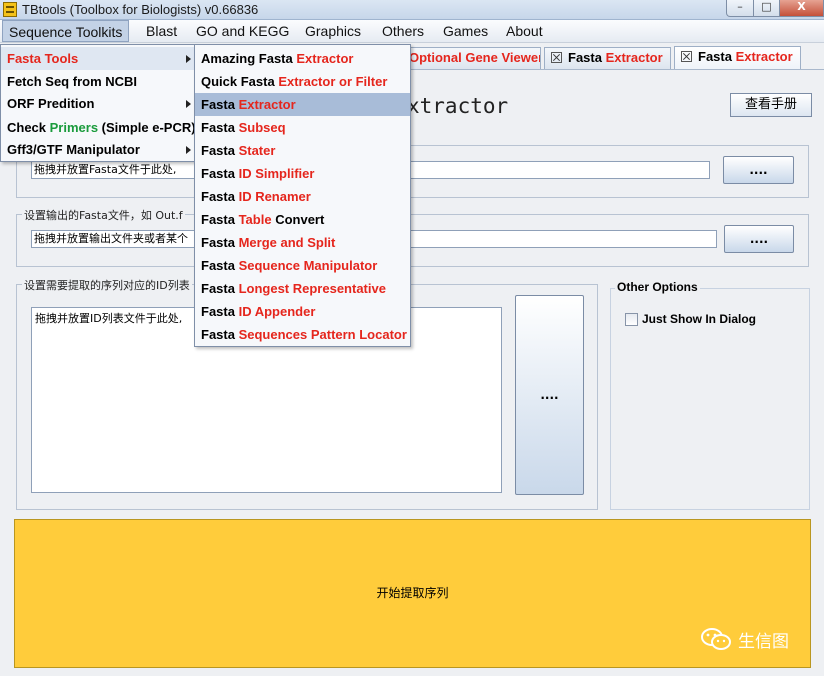 The width and height of the screenshot is (824, 676). What do you see at coordinates (740, 8) in the screenshot?
I see `minimize-icon: –` at bounding box center [740, 8].